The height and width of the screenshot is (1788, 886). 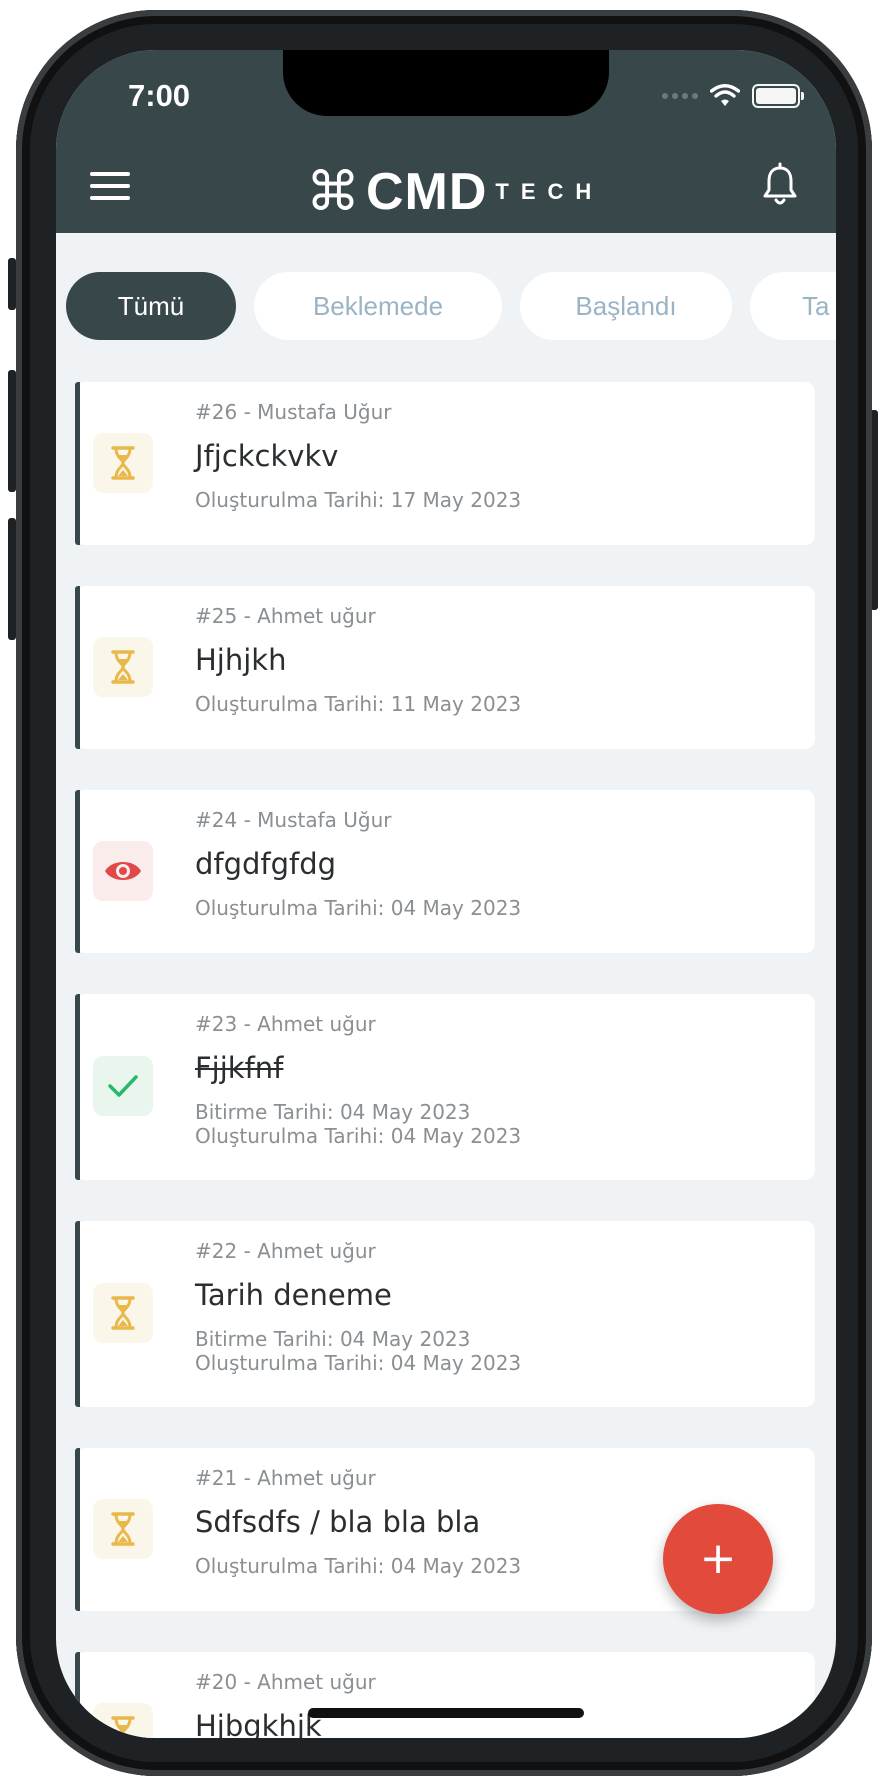 What do you see at coordinates (549, 191) in the screenshot?
I see `logo-subtext: TECH` at bounding box center [549, 191].